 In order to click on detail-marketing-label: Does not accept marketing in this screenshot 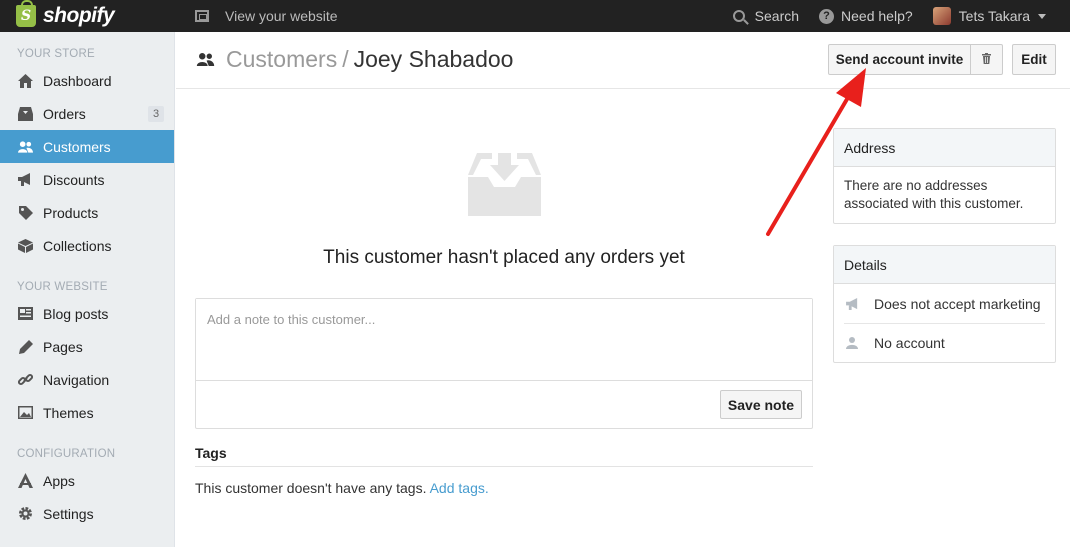, I will do `click(957, 303)`.